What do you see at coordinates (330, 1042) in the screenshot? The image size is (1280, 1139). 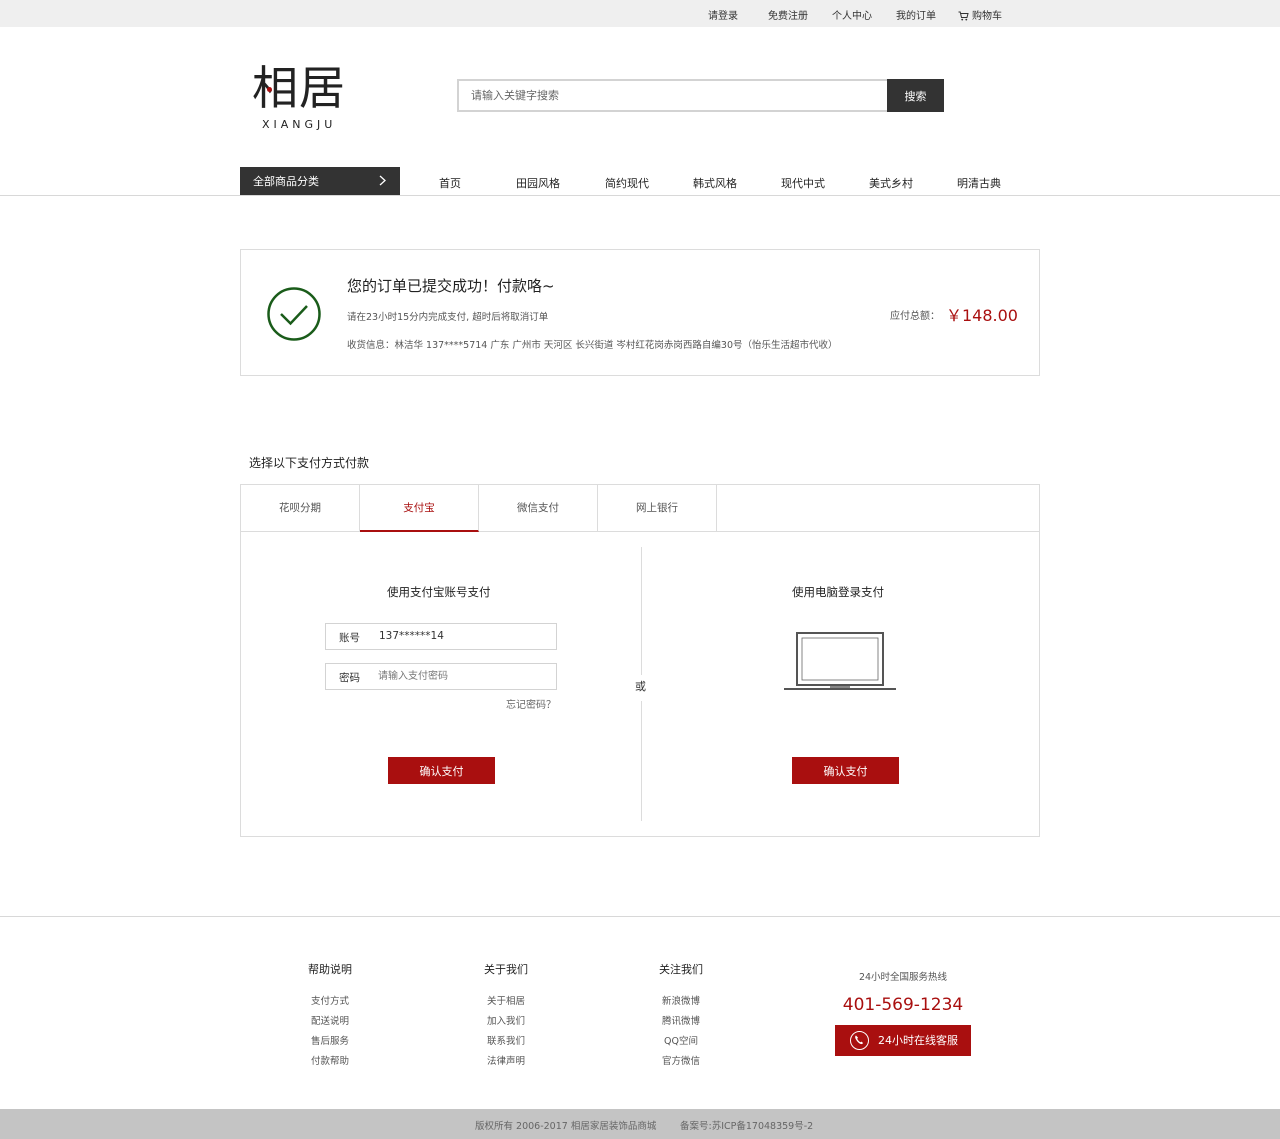 I see `footer-link: 售后服务` at bounding box center [330, 1042].